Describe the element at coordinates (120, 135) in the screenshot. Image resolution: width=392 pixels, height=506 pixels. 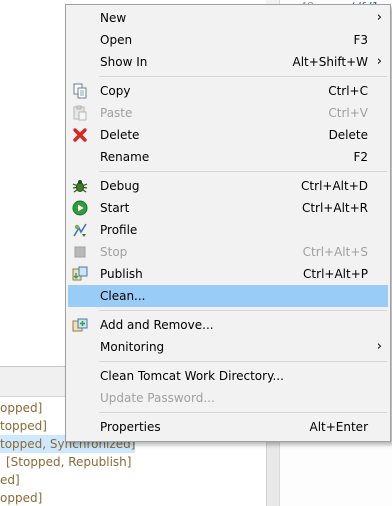
I see `menu-item-label: Delete` at that location.